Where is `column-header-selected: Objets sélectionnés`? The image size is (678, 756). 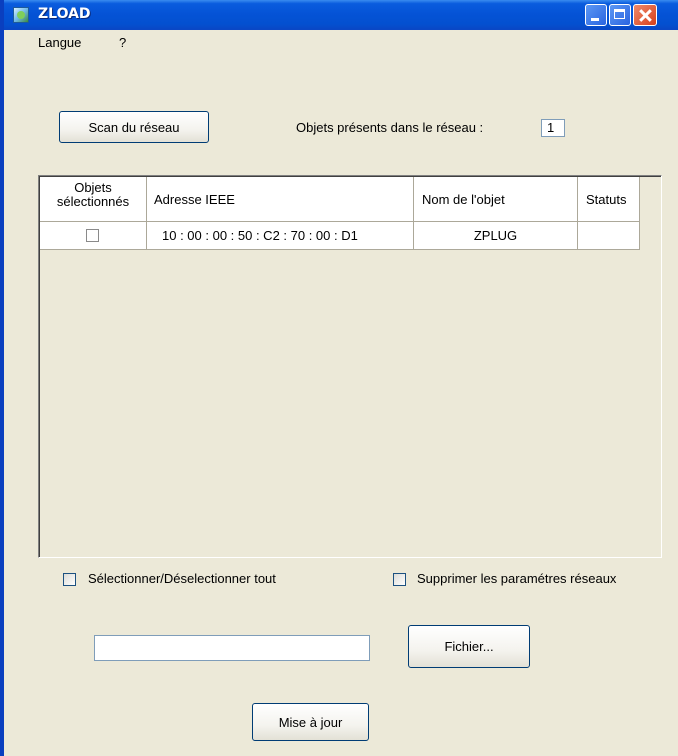 column-header-selected: Objets sélectionnés is located at coordinates (93, 199).